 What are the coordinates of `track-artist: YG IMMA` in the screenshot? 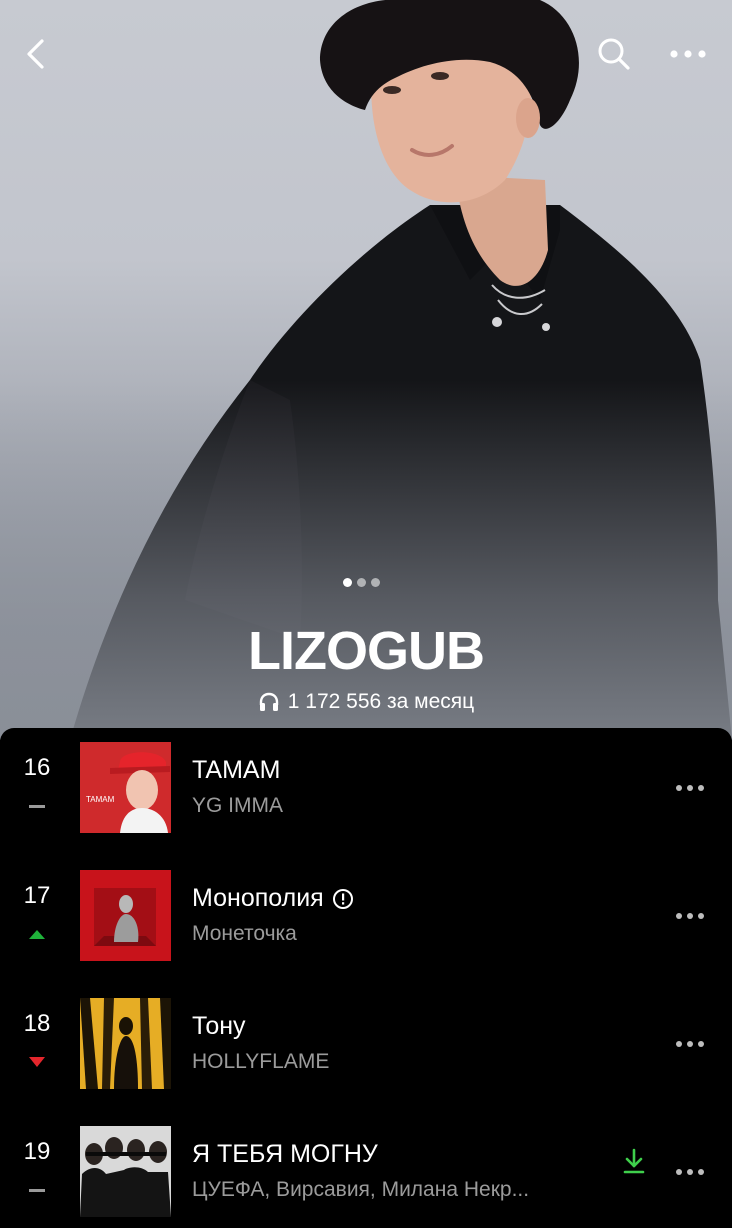 It's located at (237, 806).